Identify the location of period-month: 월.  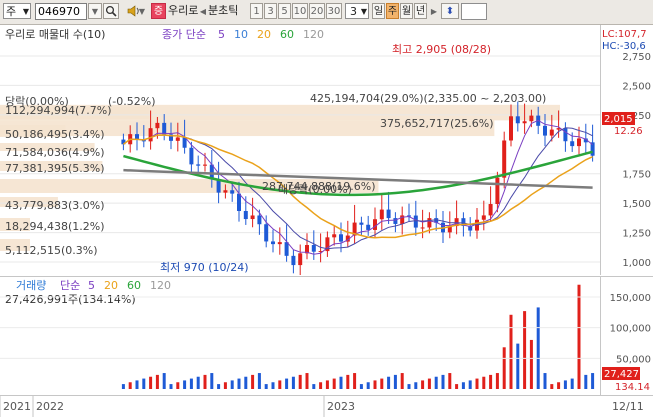
(406, 11).